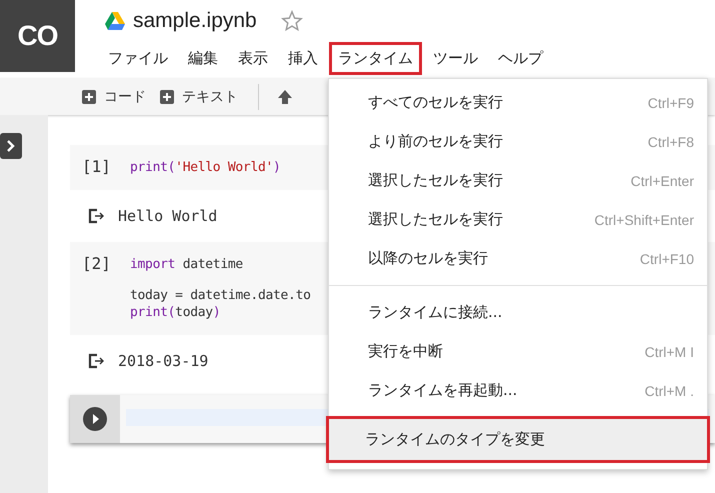 The width and height of the screenshot is (715, 493). I want to click on code-line: print('Hello World'), so click(205, 167).